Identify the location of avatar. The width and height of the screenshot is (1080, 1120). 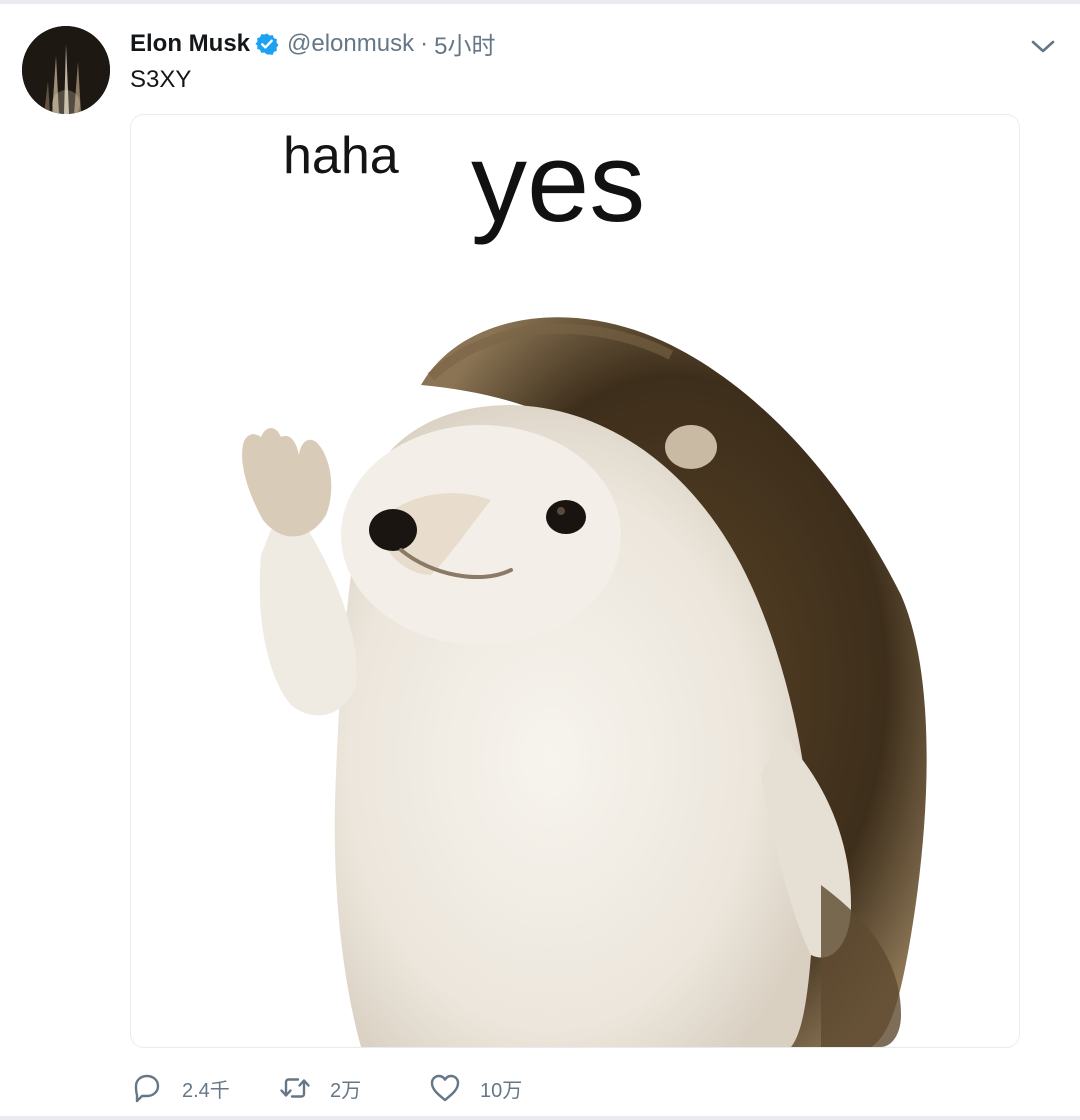
(66, 70).